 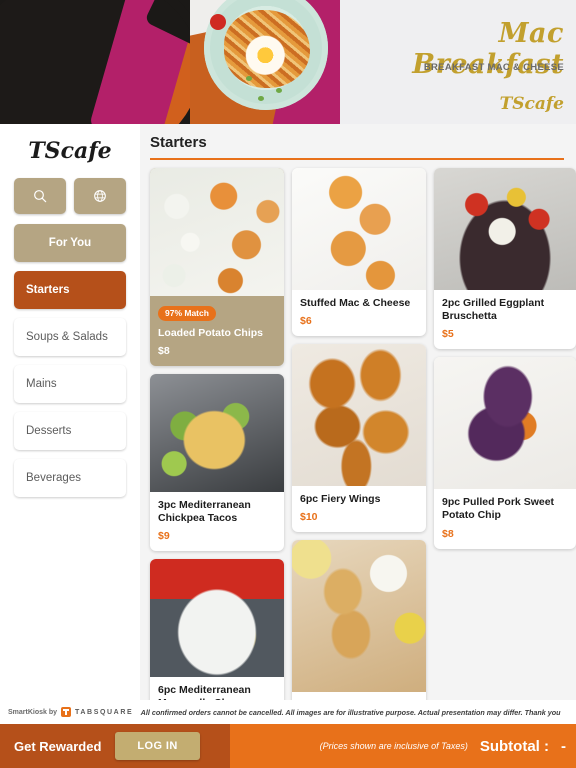 I want to click on search-icon, so click(x=40, y=196).